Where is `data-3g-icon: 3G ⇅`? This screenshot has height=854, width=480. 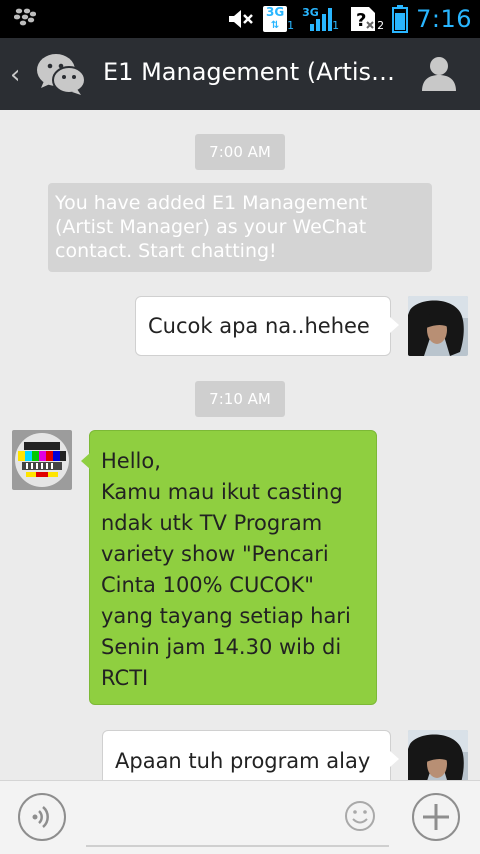 data-3g-icon: 3G ⇅ is located at coordinates (275, 18).